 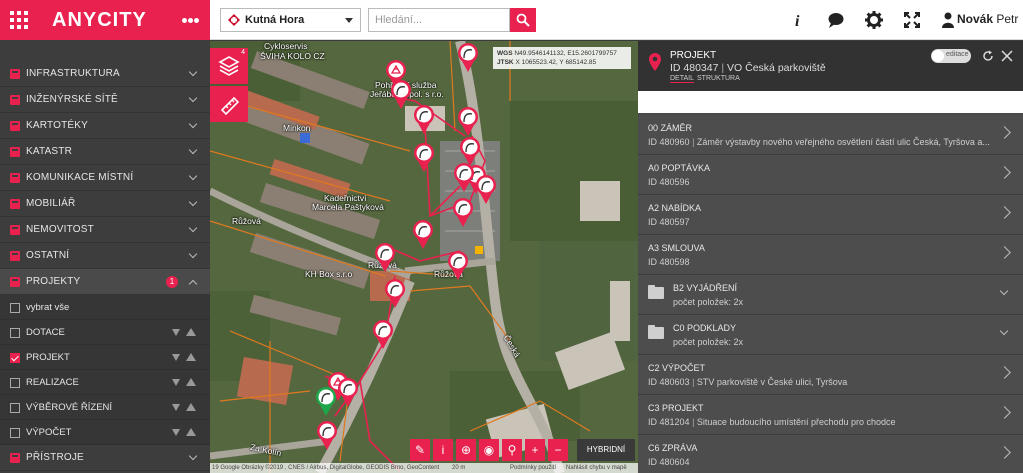 I want to click on layer-checkbox-vyberove-rizeni: VÝBĚROVÉ ŘÍZENÍ, so click(x=105, y=407).